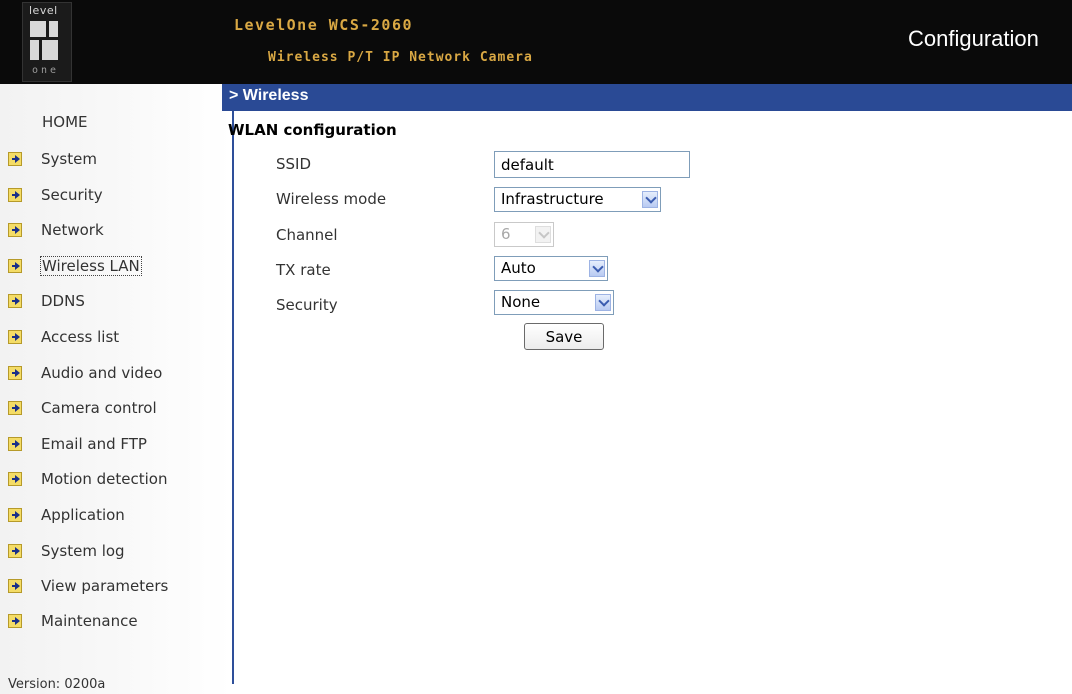  What do you see at coordinates (47, 42) in the screenshot?
I see `levelone-logo: level one` at bounding box center [47, 42].